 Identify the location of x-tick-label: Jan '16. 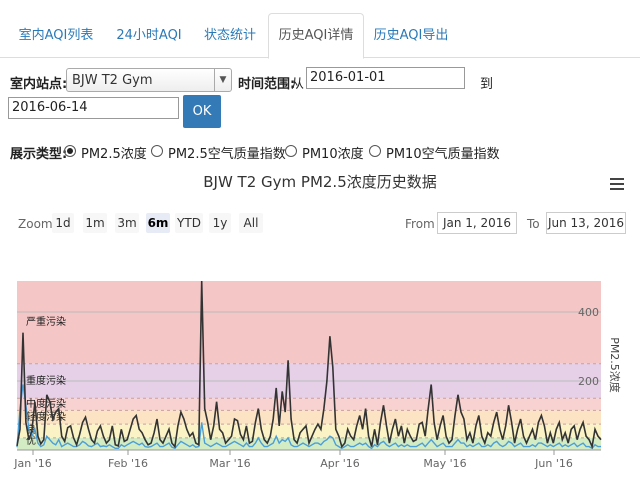
(32, 463).